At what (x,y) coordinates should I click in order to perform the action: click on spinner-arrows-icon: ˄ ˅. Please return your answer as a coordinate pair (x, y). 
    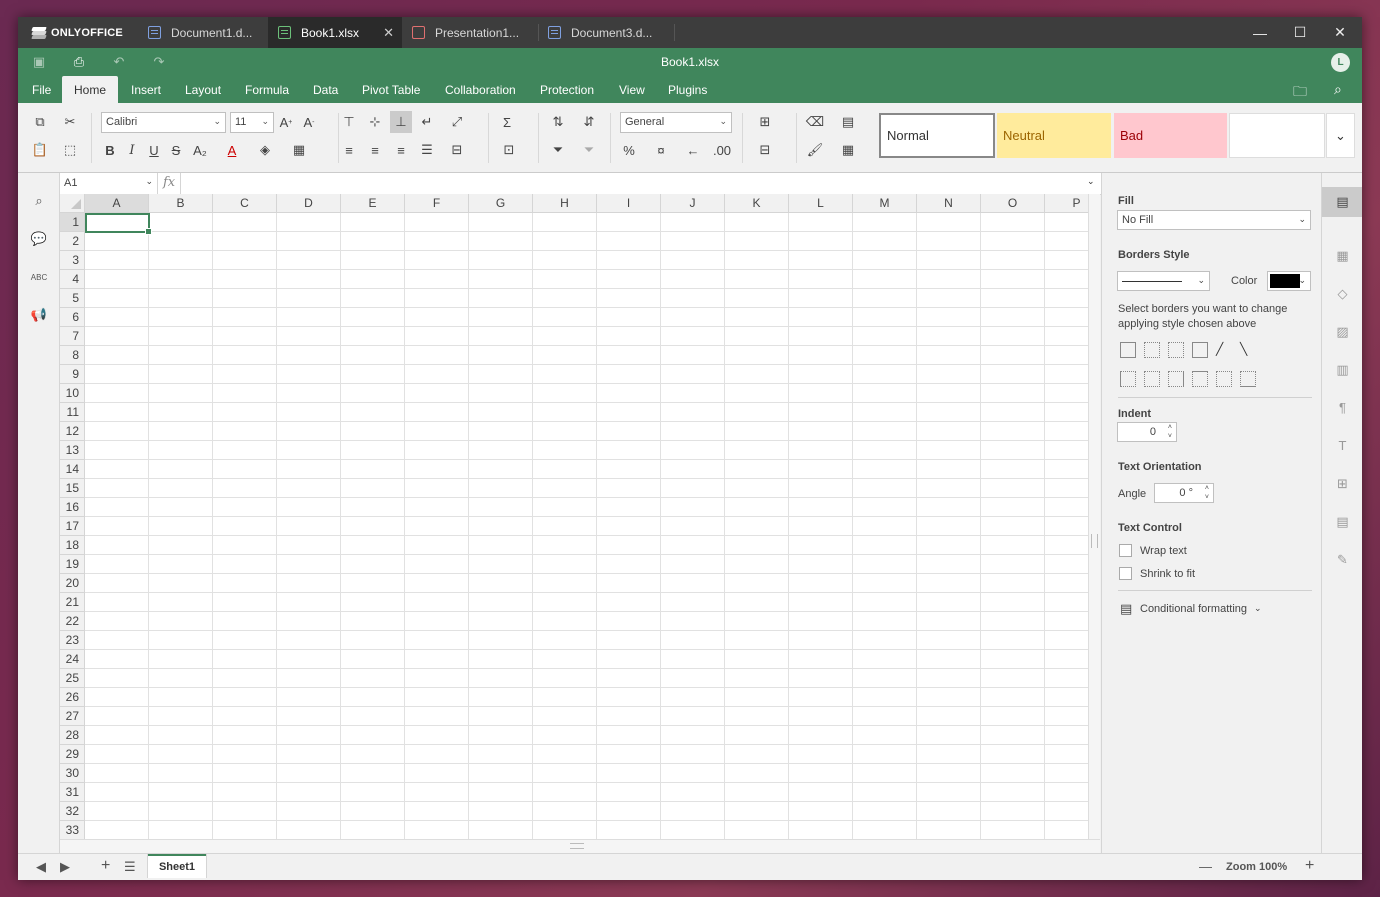
    Looking at the image, I should click on (1207, 493).